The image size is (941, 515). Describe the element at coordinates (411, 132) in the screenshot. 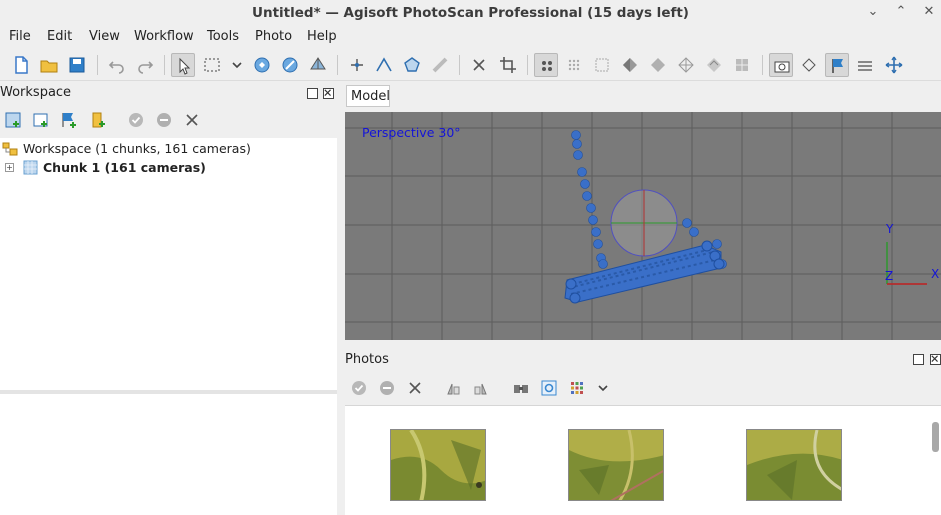

I see `perspective-label: Perspective 30°` at that location.